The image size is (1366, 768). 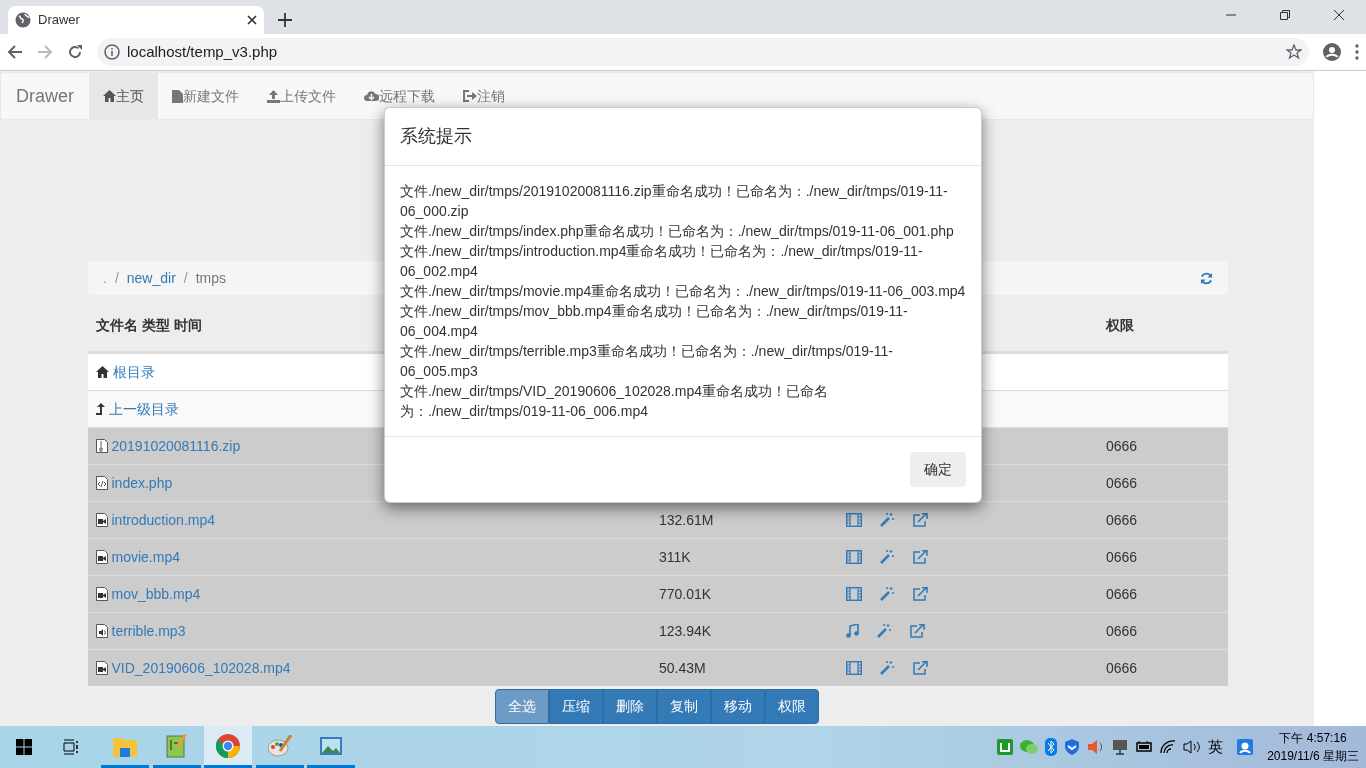 I want to click on account-icon, so click(x=1332, y=52).